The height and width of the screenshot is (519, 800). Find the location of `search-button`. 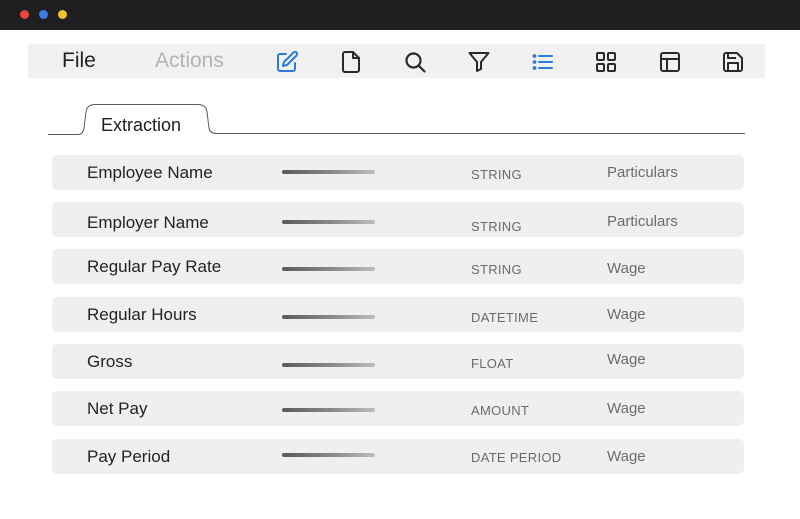

search-button is located at coordinates (415, 62).